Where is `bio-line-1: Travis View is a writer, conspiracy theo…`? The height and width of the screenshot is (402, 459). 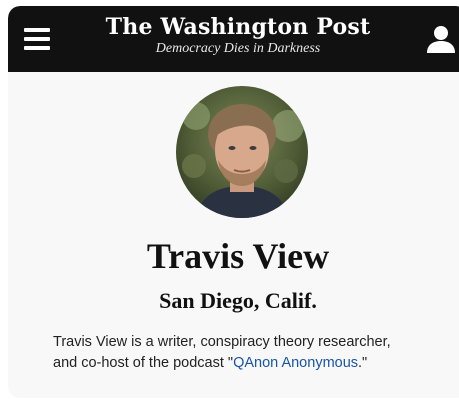 bio-line-1: Travis View is a writer, conspiracy theo… is located at coordinates (222, 342).